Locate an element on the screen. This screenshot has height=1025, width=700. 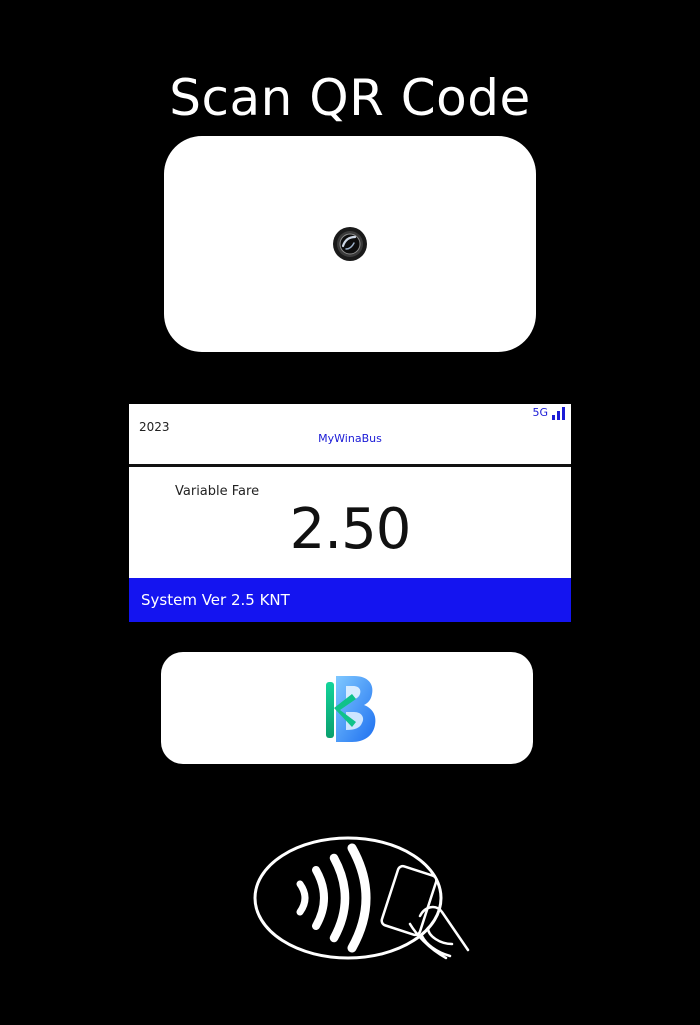
signal-bars-icon is located at coordinates (558, 413).